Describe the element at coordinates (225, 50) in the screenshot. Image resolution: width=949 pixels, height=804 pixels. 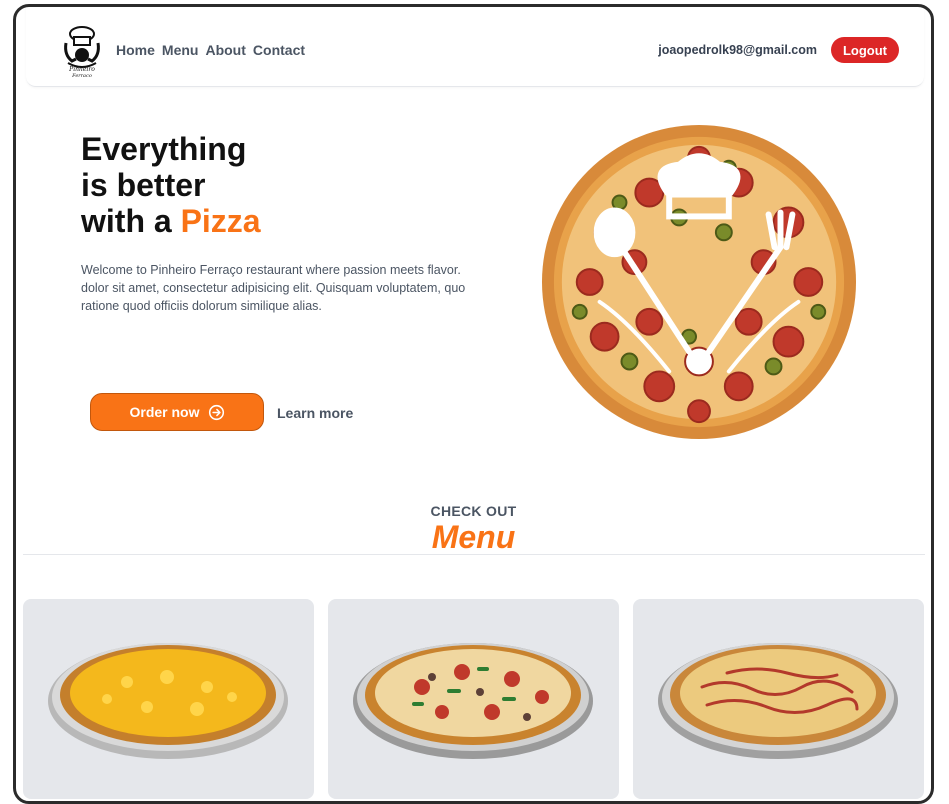
I see `nav-about: About` at that location.